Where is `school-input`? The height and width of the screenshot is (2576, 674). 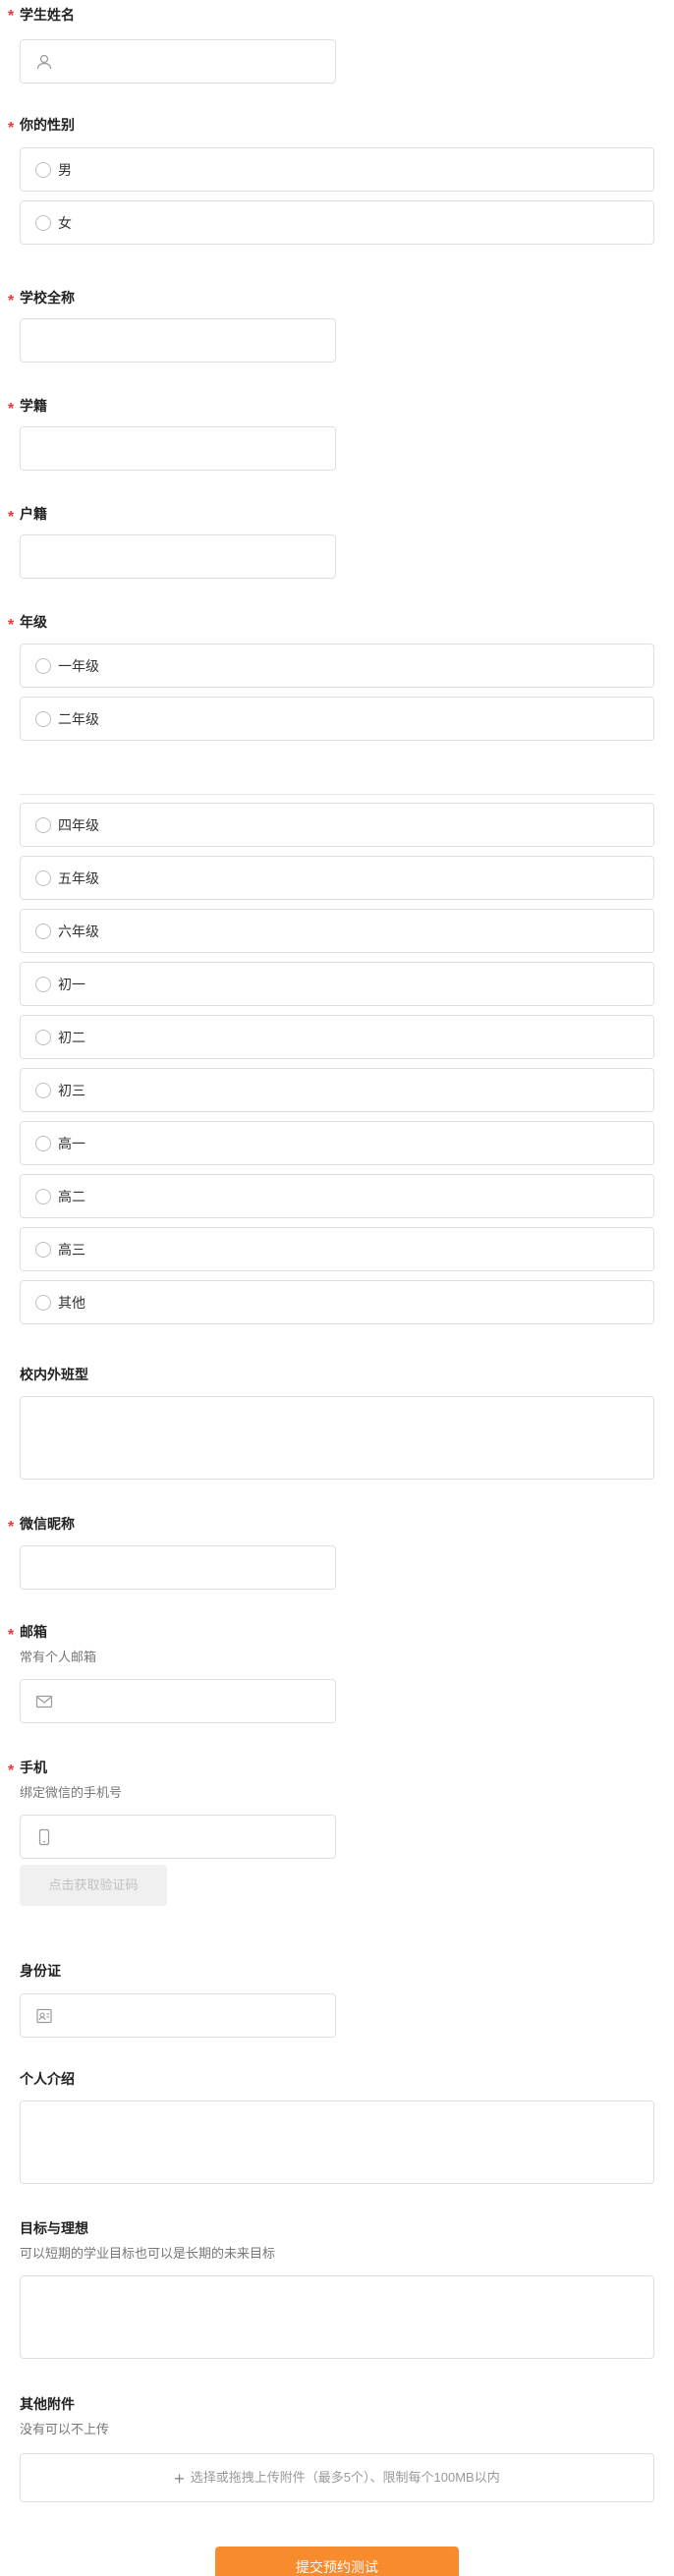
school-input is located at coordinates (178, 340).